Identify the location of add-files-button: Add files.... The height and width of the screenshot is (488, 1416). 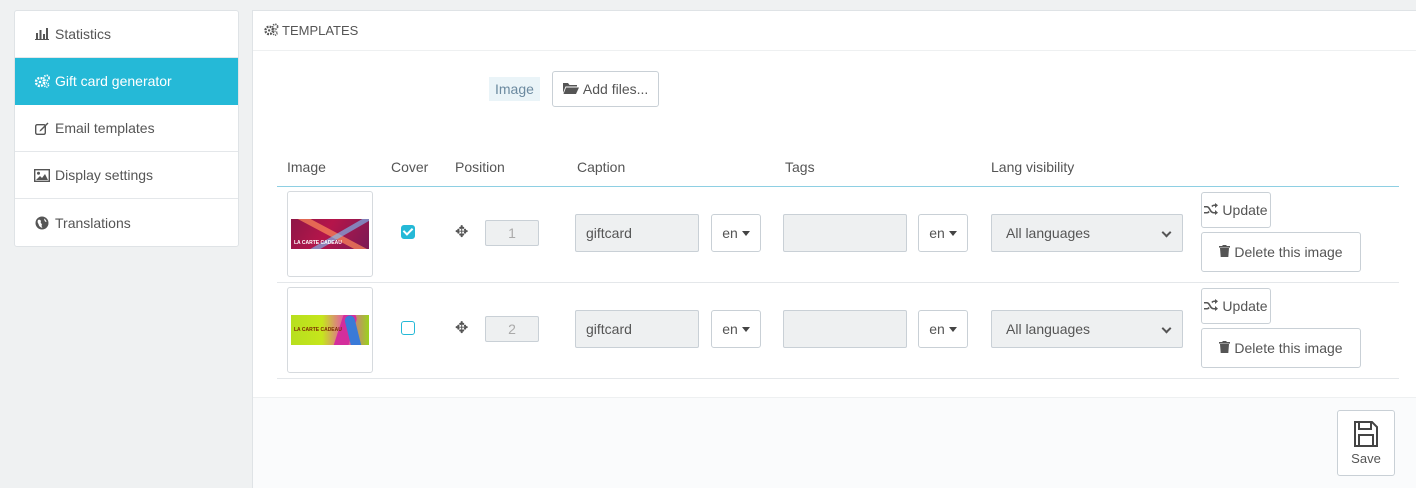
(605, 89).